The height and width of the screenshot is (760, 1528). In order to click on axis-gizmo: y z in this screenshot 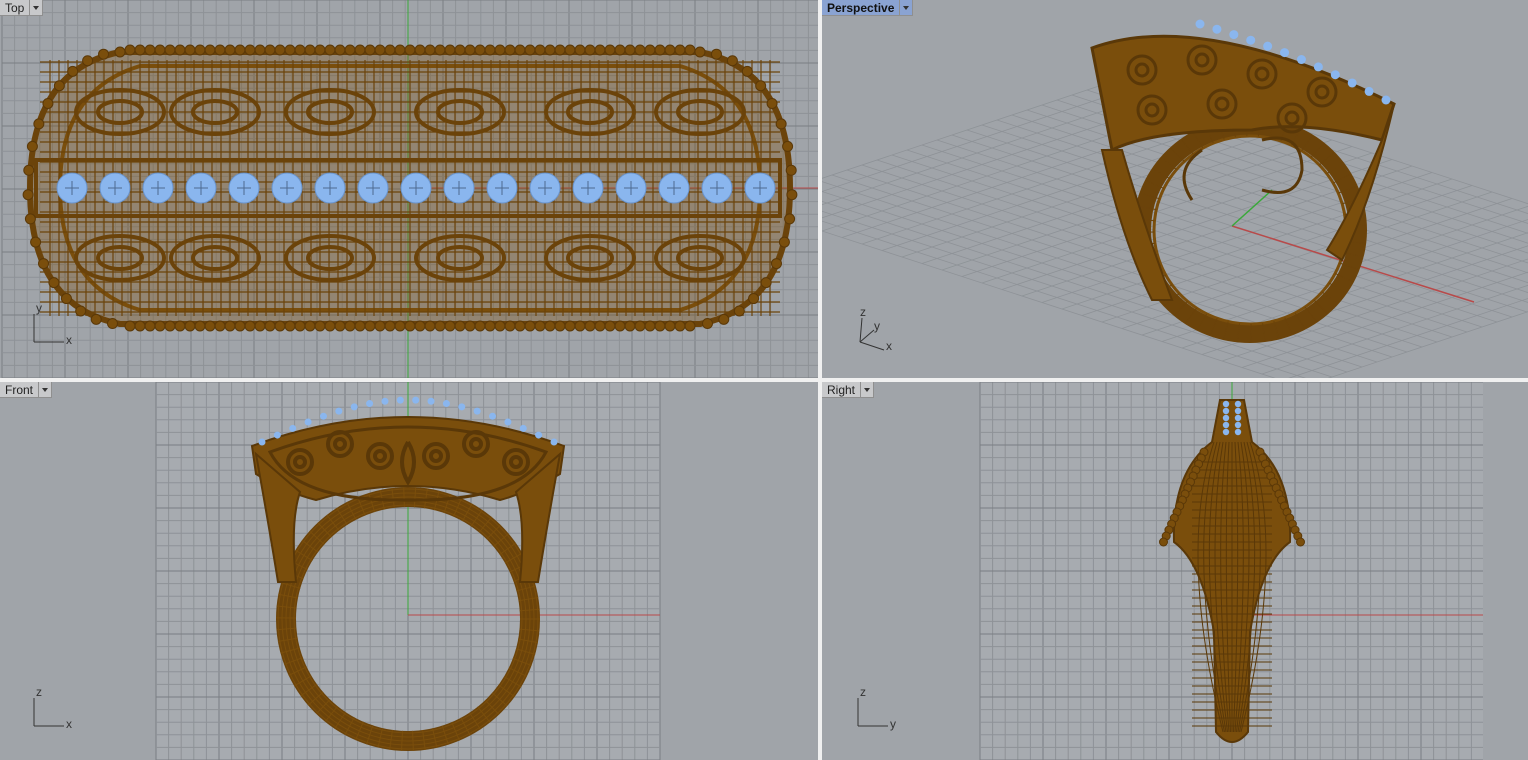, I will do `click(876, 708)`.